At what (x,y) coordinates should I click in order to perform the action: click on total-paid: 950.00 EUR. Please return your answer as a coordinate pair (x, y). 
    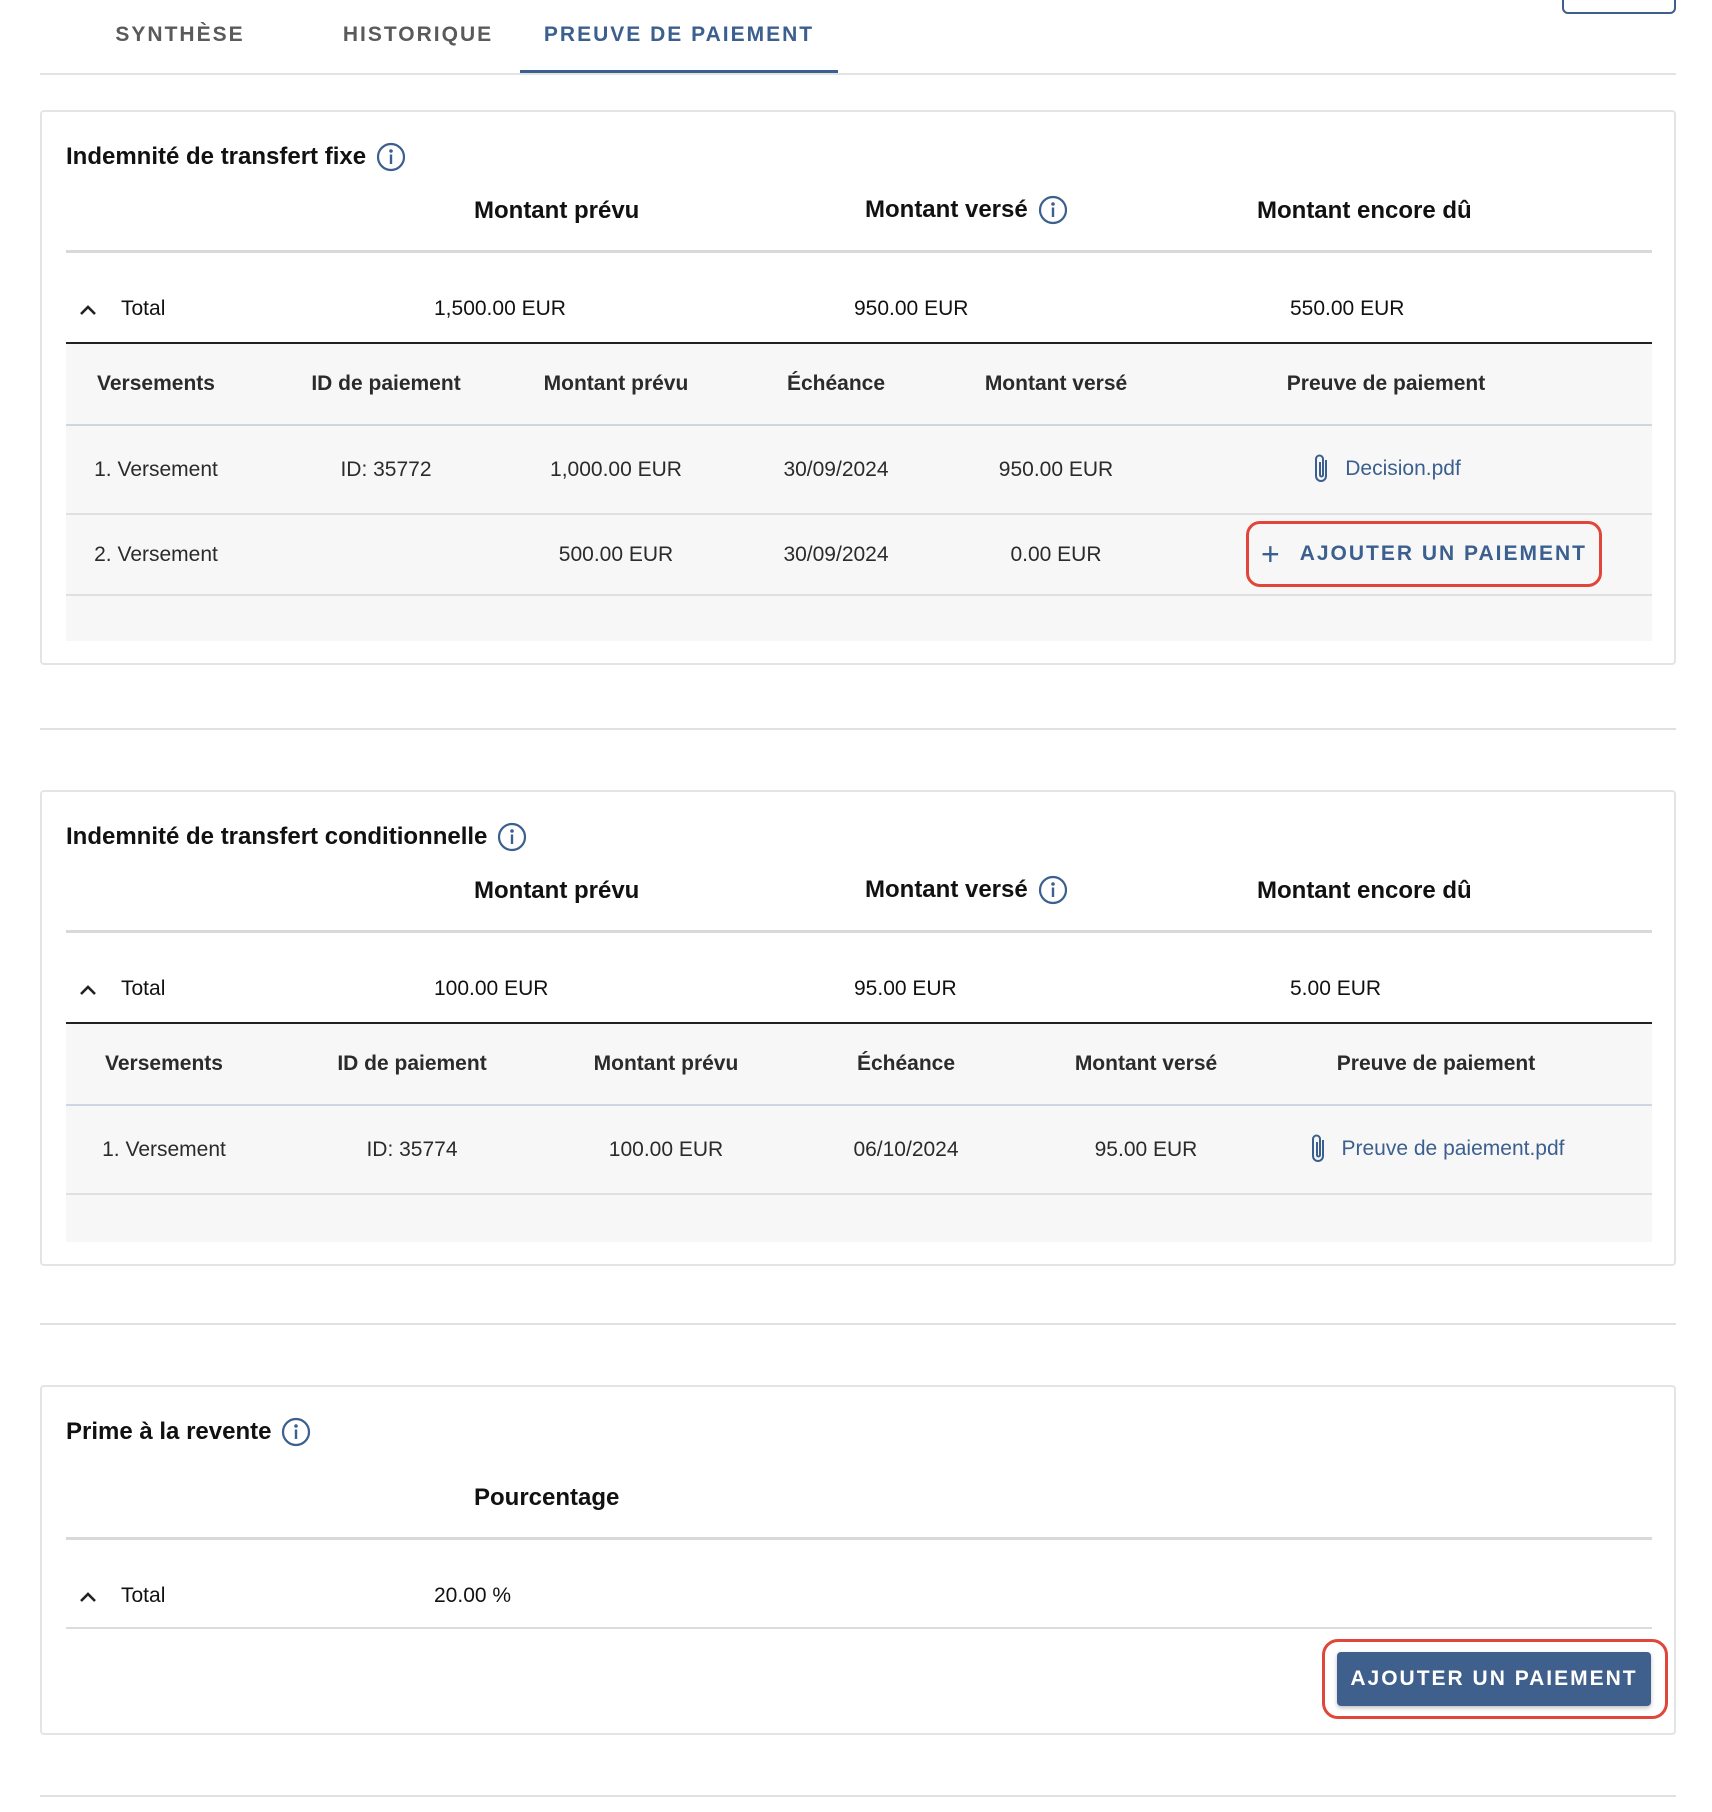
    Looking at the image, I should click on (911, 308).